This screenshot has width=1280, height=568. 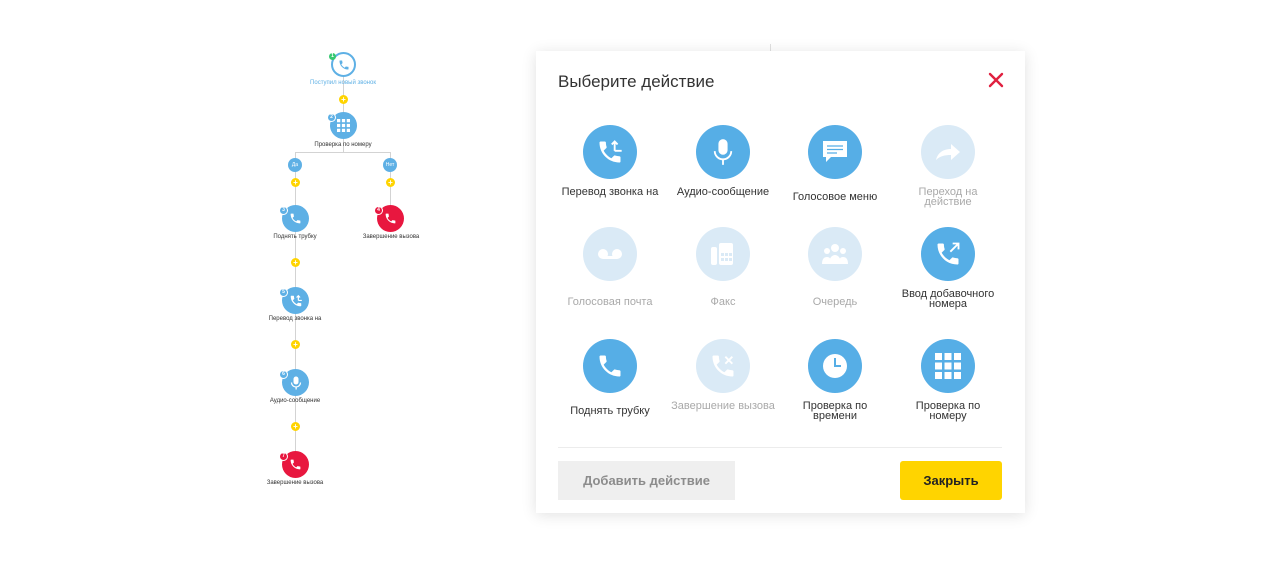 What do you see at coordinates (295, 319) in the screenshot?
I see `flow-node-label: Перевод звонка на` at bounding box center [295, 319].